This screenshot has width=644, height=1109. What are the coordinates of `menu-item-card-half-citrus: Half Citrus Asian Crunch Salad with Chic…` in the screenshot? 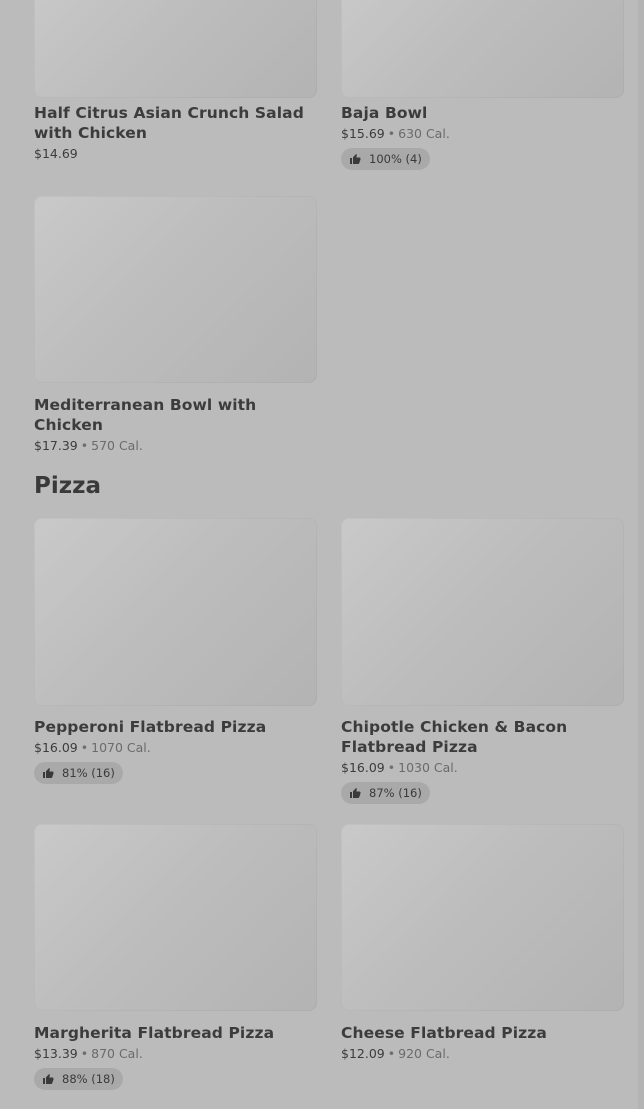 It's located at (175, 81).